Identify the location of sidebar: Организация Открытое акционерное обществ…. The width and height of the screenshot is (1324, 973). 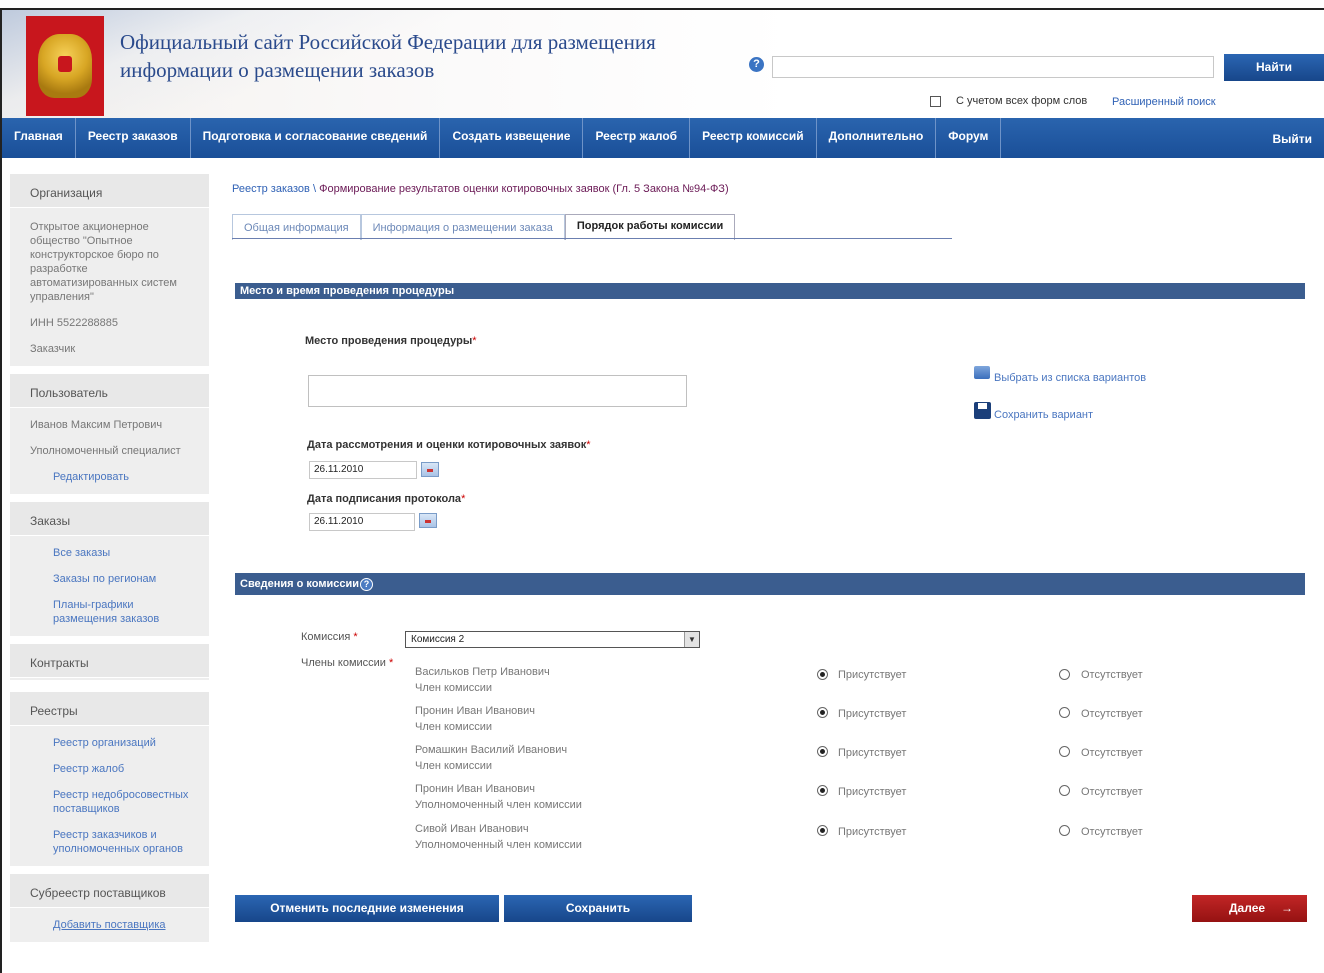
(109, 558).